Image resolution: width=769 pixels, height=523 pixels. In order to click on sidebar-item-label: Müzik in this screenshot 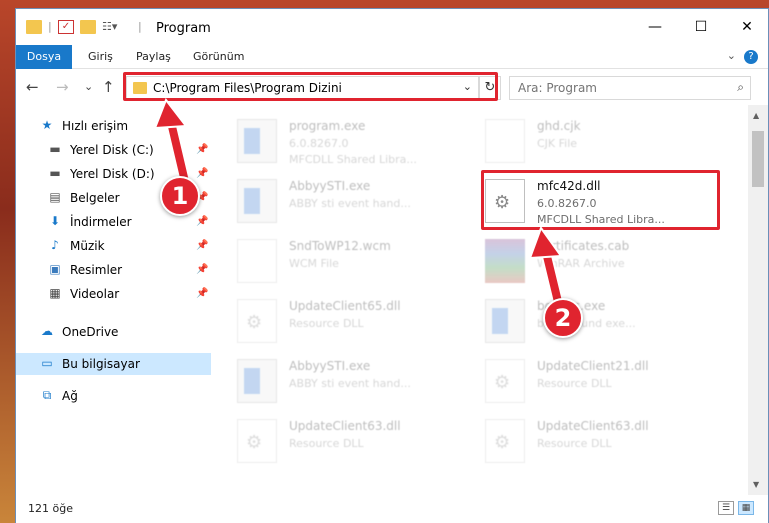, I will do `click(87, 246)`.